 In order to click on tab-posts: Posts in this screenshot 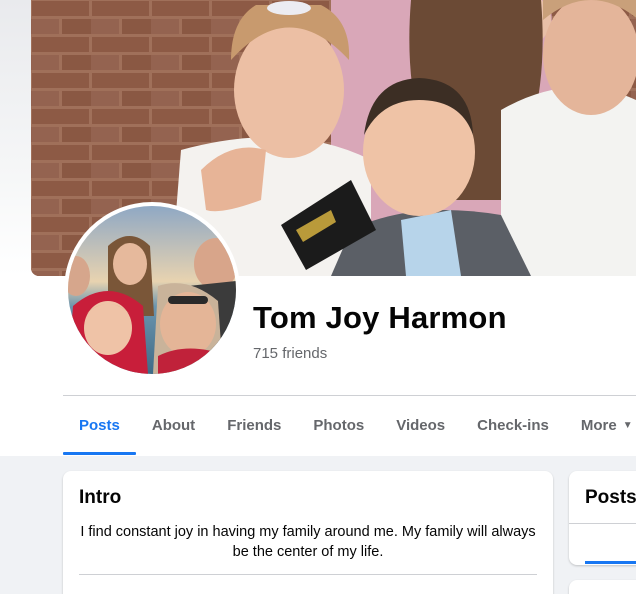, I will do `click(99, 425)`.